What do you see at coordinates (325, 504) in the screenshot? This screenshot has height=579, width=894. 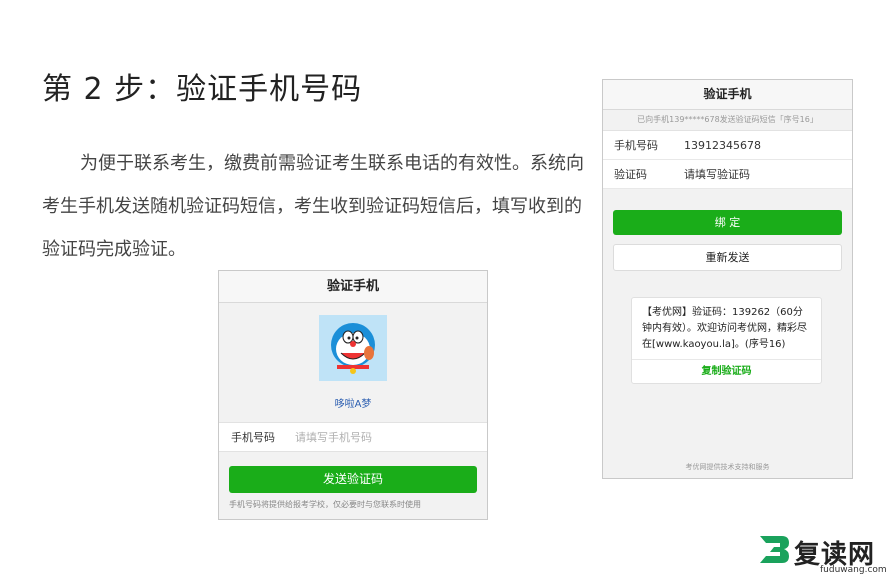 I see `privacy-note: 手机号码将提供给报考学校，仅必要时与您联系时使用` at bounding box center [325, 504].